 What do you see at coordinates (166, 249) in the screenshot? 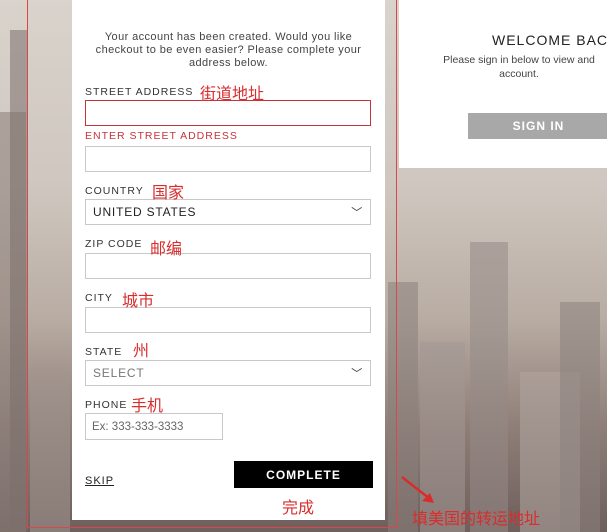
I see `annotation-zip: 邮编` at bounding box center [166, 249].